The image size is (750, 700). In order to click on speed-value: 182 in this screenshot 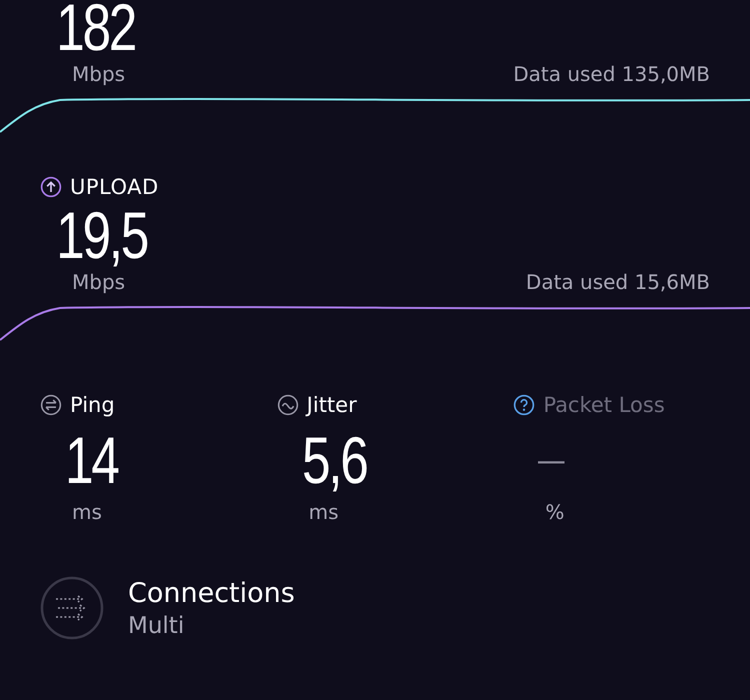, I will do `click(95, 30)`.